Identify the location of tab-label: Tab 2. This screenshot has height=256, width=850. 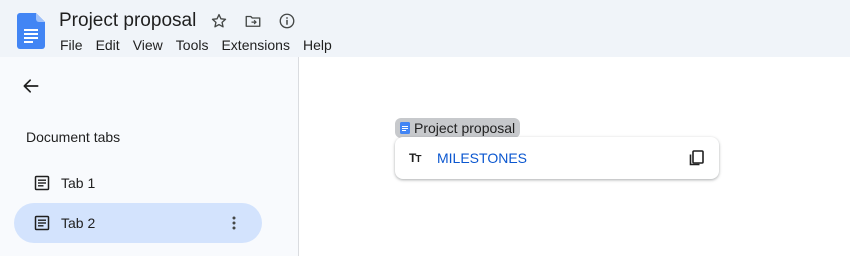
(78, 223).